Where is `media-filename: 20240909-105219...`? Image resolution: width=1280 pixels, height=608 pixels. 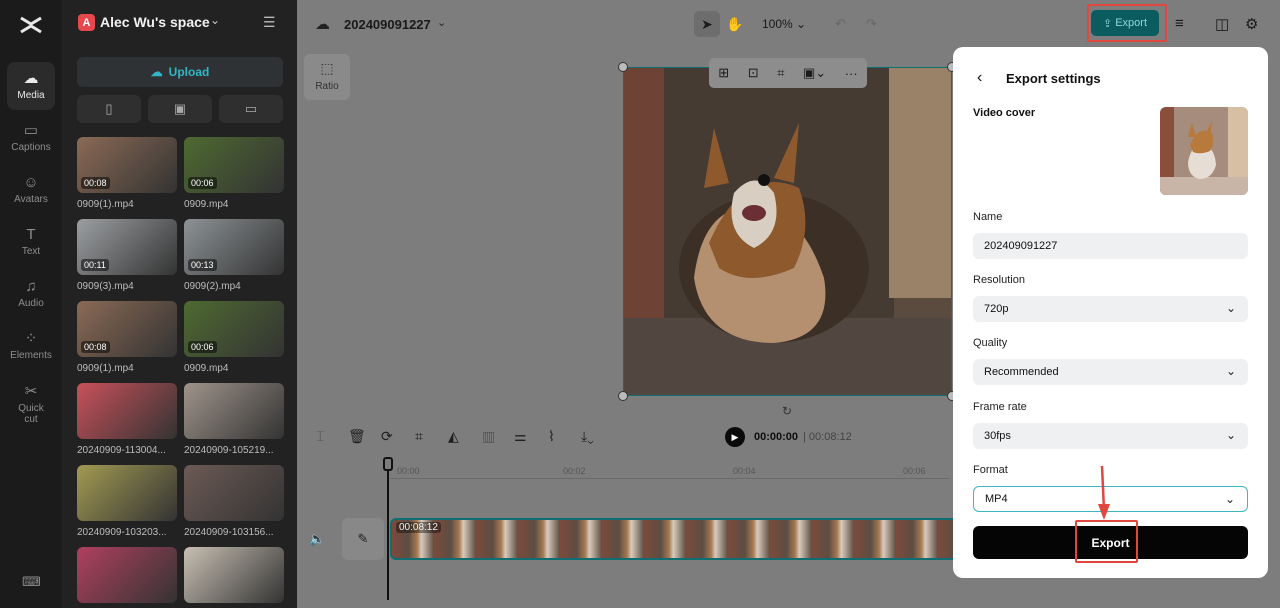
media-filename: 20240909-105219... is located at coordinates (229, 450).